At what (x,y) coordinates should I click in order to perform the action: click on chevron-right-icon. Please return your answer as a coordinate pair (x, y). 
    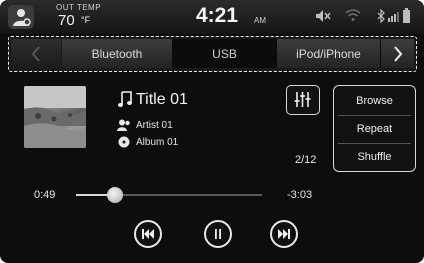
    Looking at the image, I should click on (397, 53).